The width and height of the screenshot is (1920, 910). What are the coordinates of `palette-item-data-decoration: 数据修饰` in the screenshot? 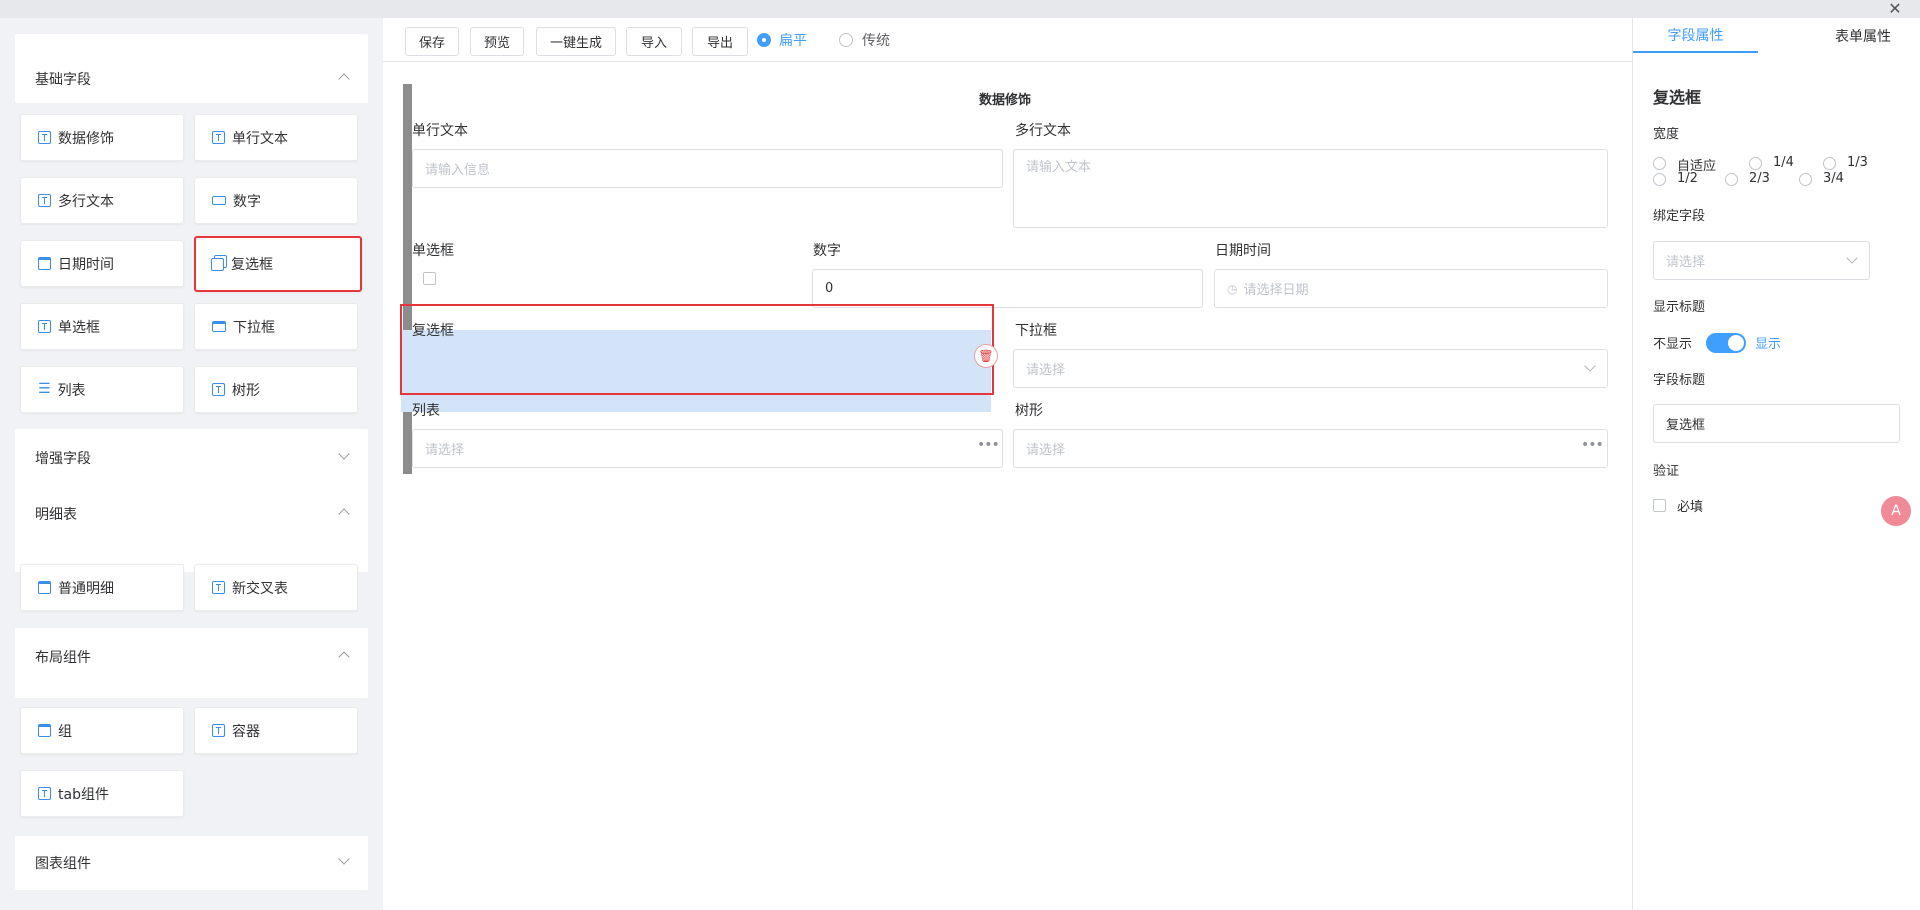 It's located at (102, 137).